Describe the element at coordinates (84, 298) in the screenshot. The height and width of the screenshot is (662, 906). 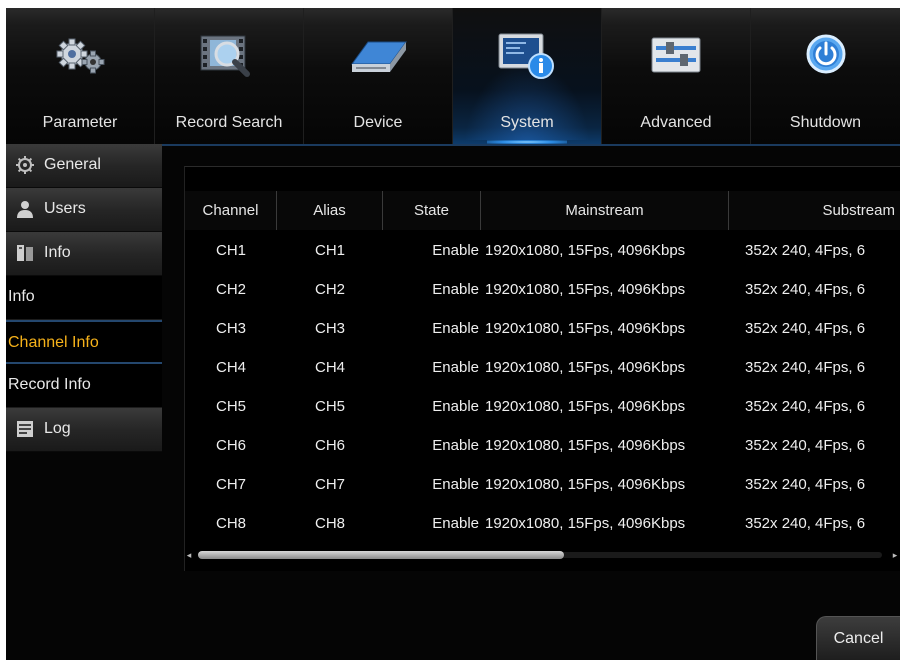
I see `sidebar-subitem-info: Info` at that location.